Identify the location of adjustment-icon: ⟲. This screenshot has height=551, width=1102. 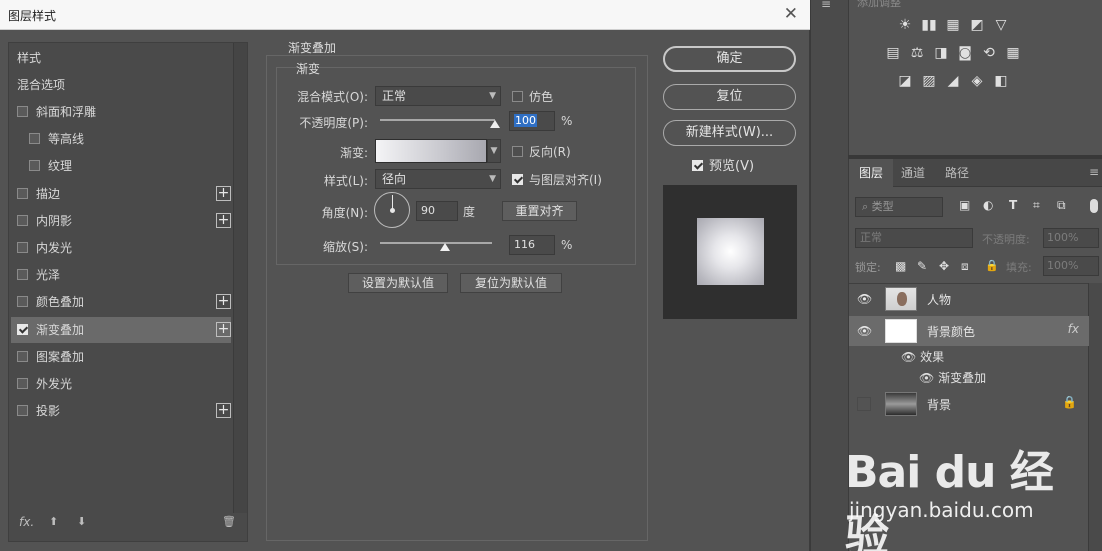
(989, 53).